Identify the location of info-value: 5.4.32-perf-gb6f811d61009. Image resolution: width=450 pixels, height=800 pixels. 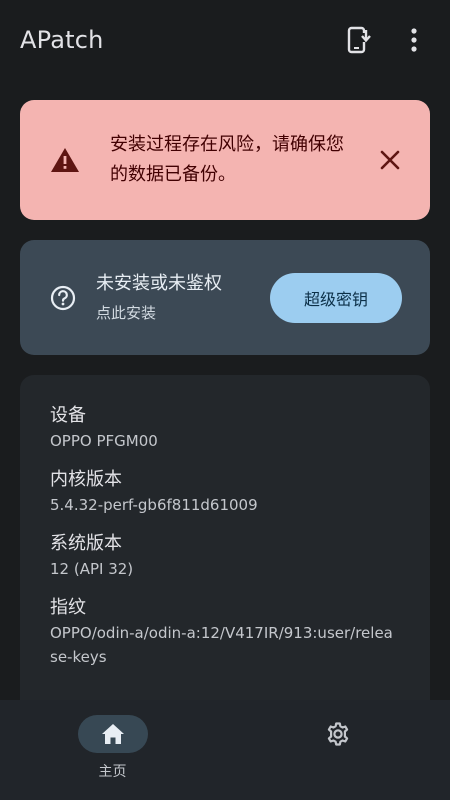
(154, 505).